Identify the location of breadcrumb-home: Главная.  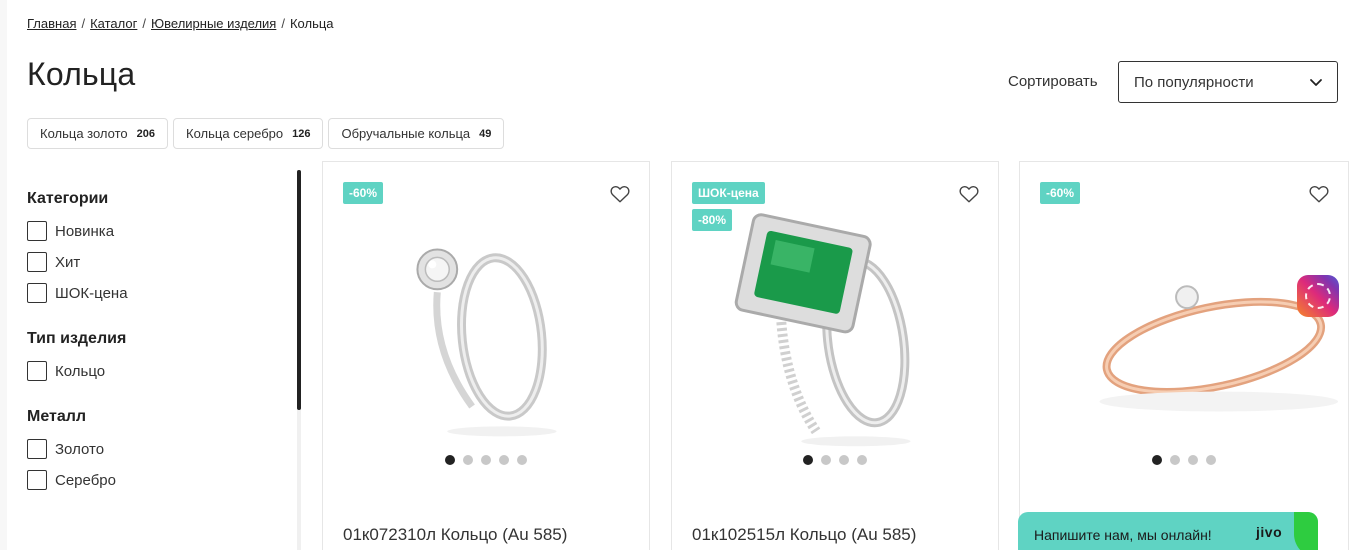
(51, 23).